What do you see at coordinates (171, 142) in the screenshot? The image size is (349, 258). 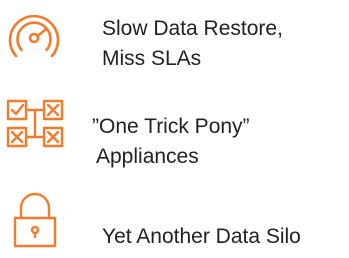 I see `feature-label: ”One Trick Pony” Appliances` at bounding box center [171, 142].